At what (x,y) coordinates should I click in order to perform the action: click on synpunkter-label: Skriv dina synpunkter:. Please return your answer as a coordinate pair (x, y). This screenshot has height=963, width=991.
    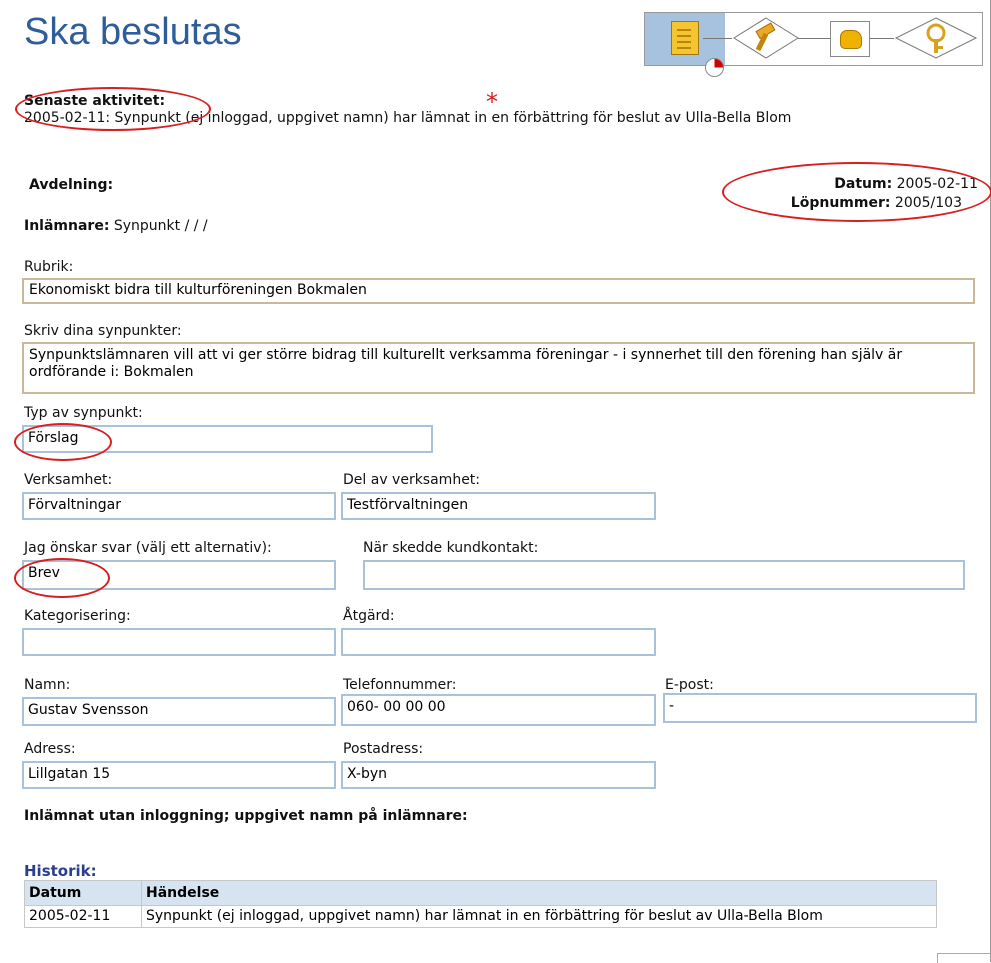
    Looking at the image, I should click on (103, 331).